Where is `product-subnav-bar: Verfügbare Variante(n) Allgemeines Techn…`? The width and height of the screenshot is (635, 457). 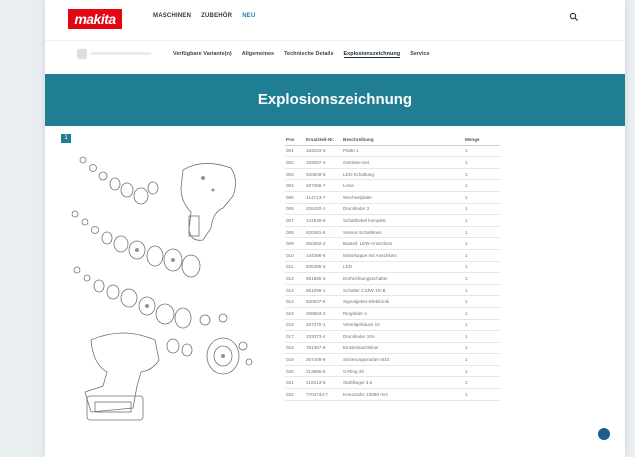 product-subnav-bar: Verfügbare Variante(n) Allgemeines Techn… is located at coordinates (335, 54).